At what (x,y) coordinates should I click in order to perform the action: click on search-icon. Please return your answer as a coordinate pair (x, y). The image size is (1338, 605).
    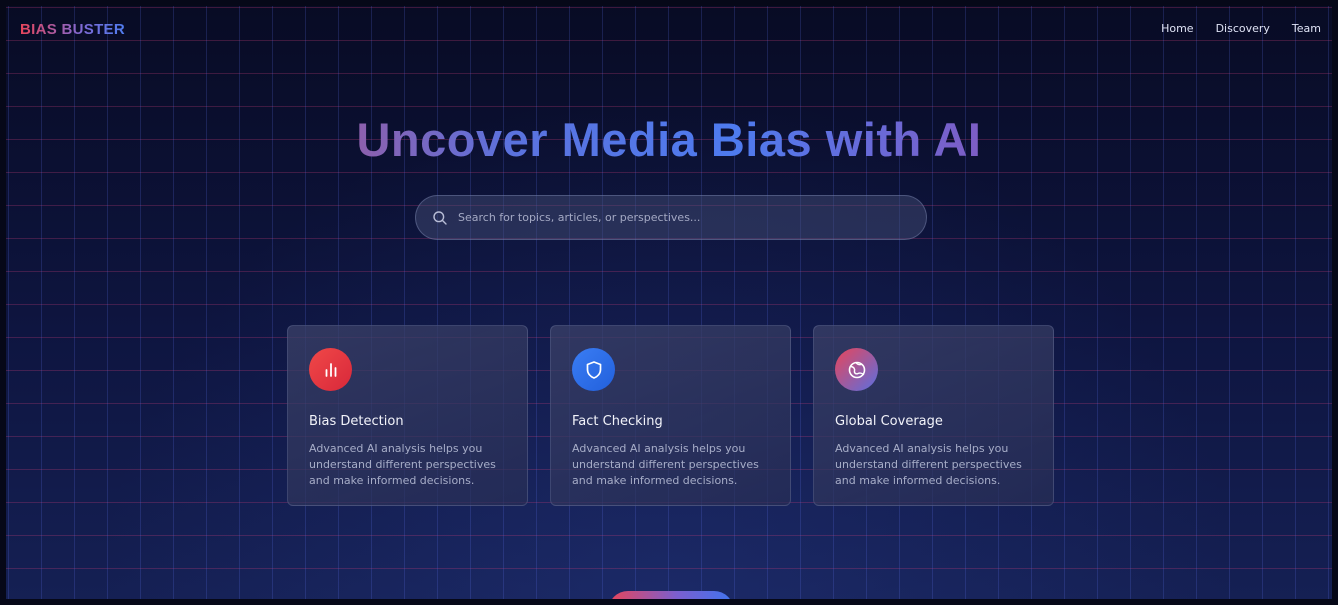
    Looking at the image, I should click on (440, 218).